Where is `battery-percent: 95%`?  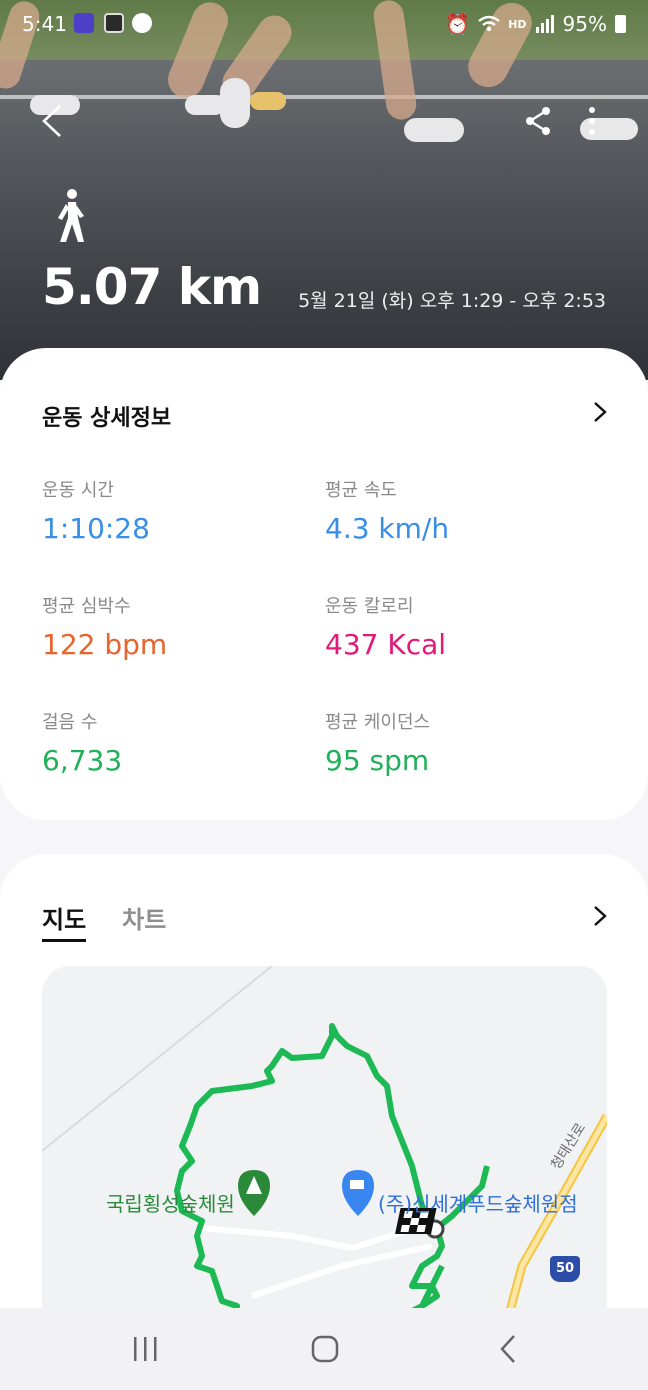
battery-percent: 95% is located at coordinates (584, 24).